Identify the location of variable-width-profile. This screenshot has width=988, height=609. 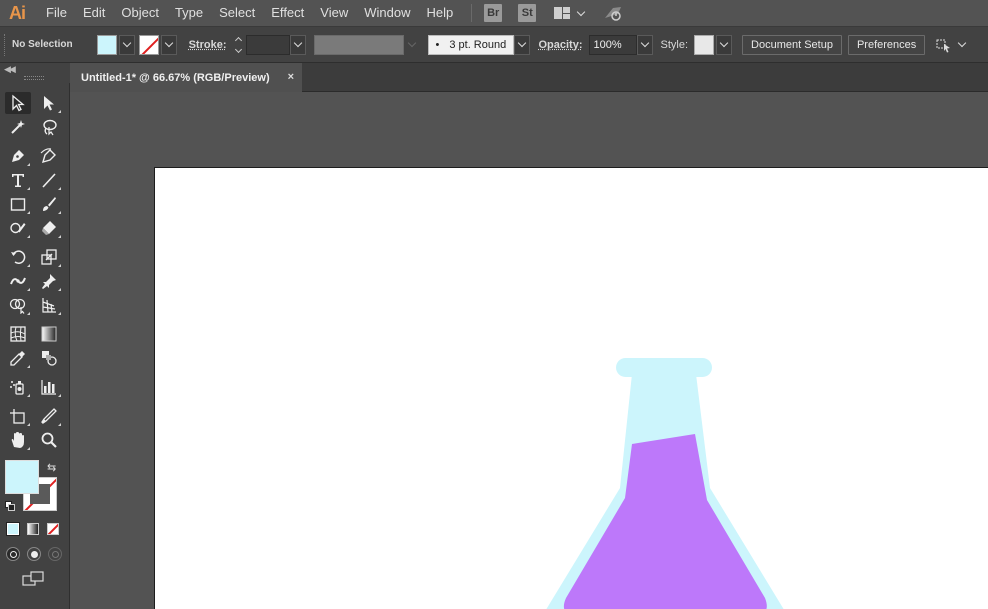
(359, 44).